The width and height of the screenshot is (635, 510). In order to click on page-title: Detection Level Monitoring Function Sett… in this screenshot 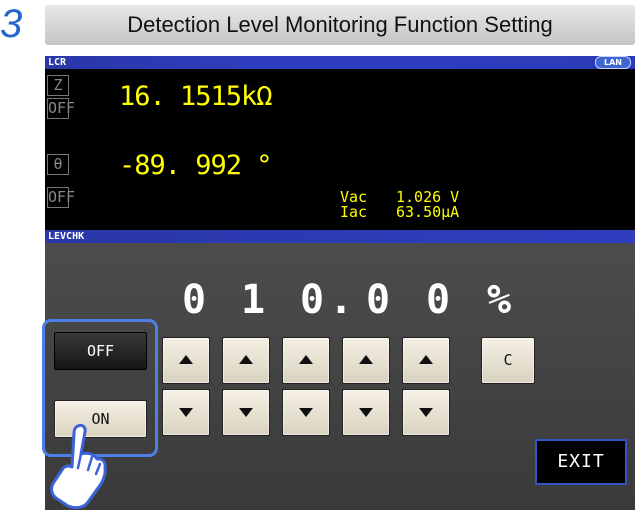, I will do `click(340, 25)`.